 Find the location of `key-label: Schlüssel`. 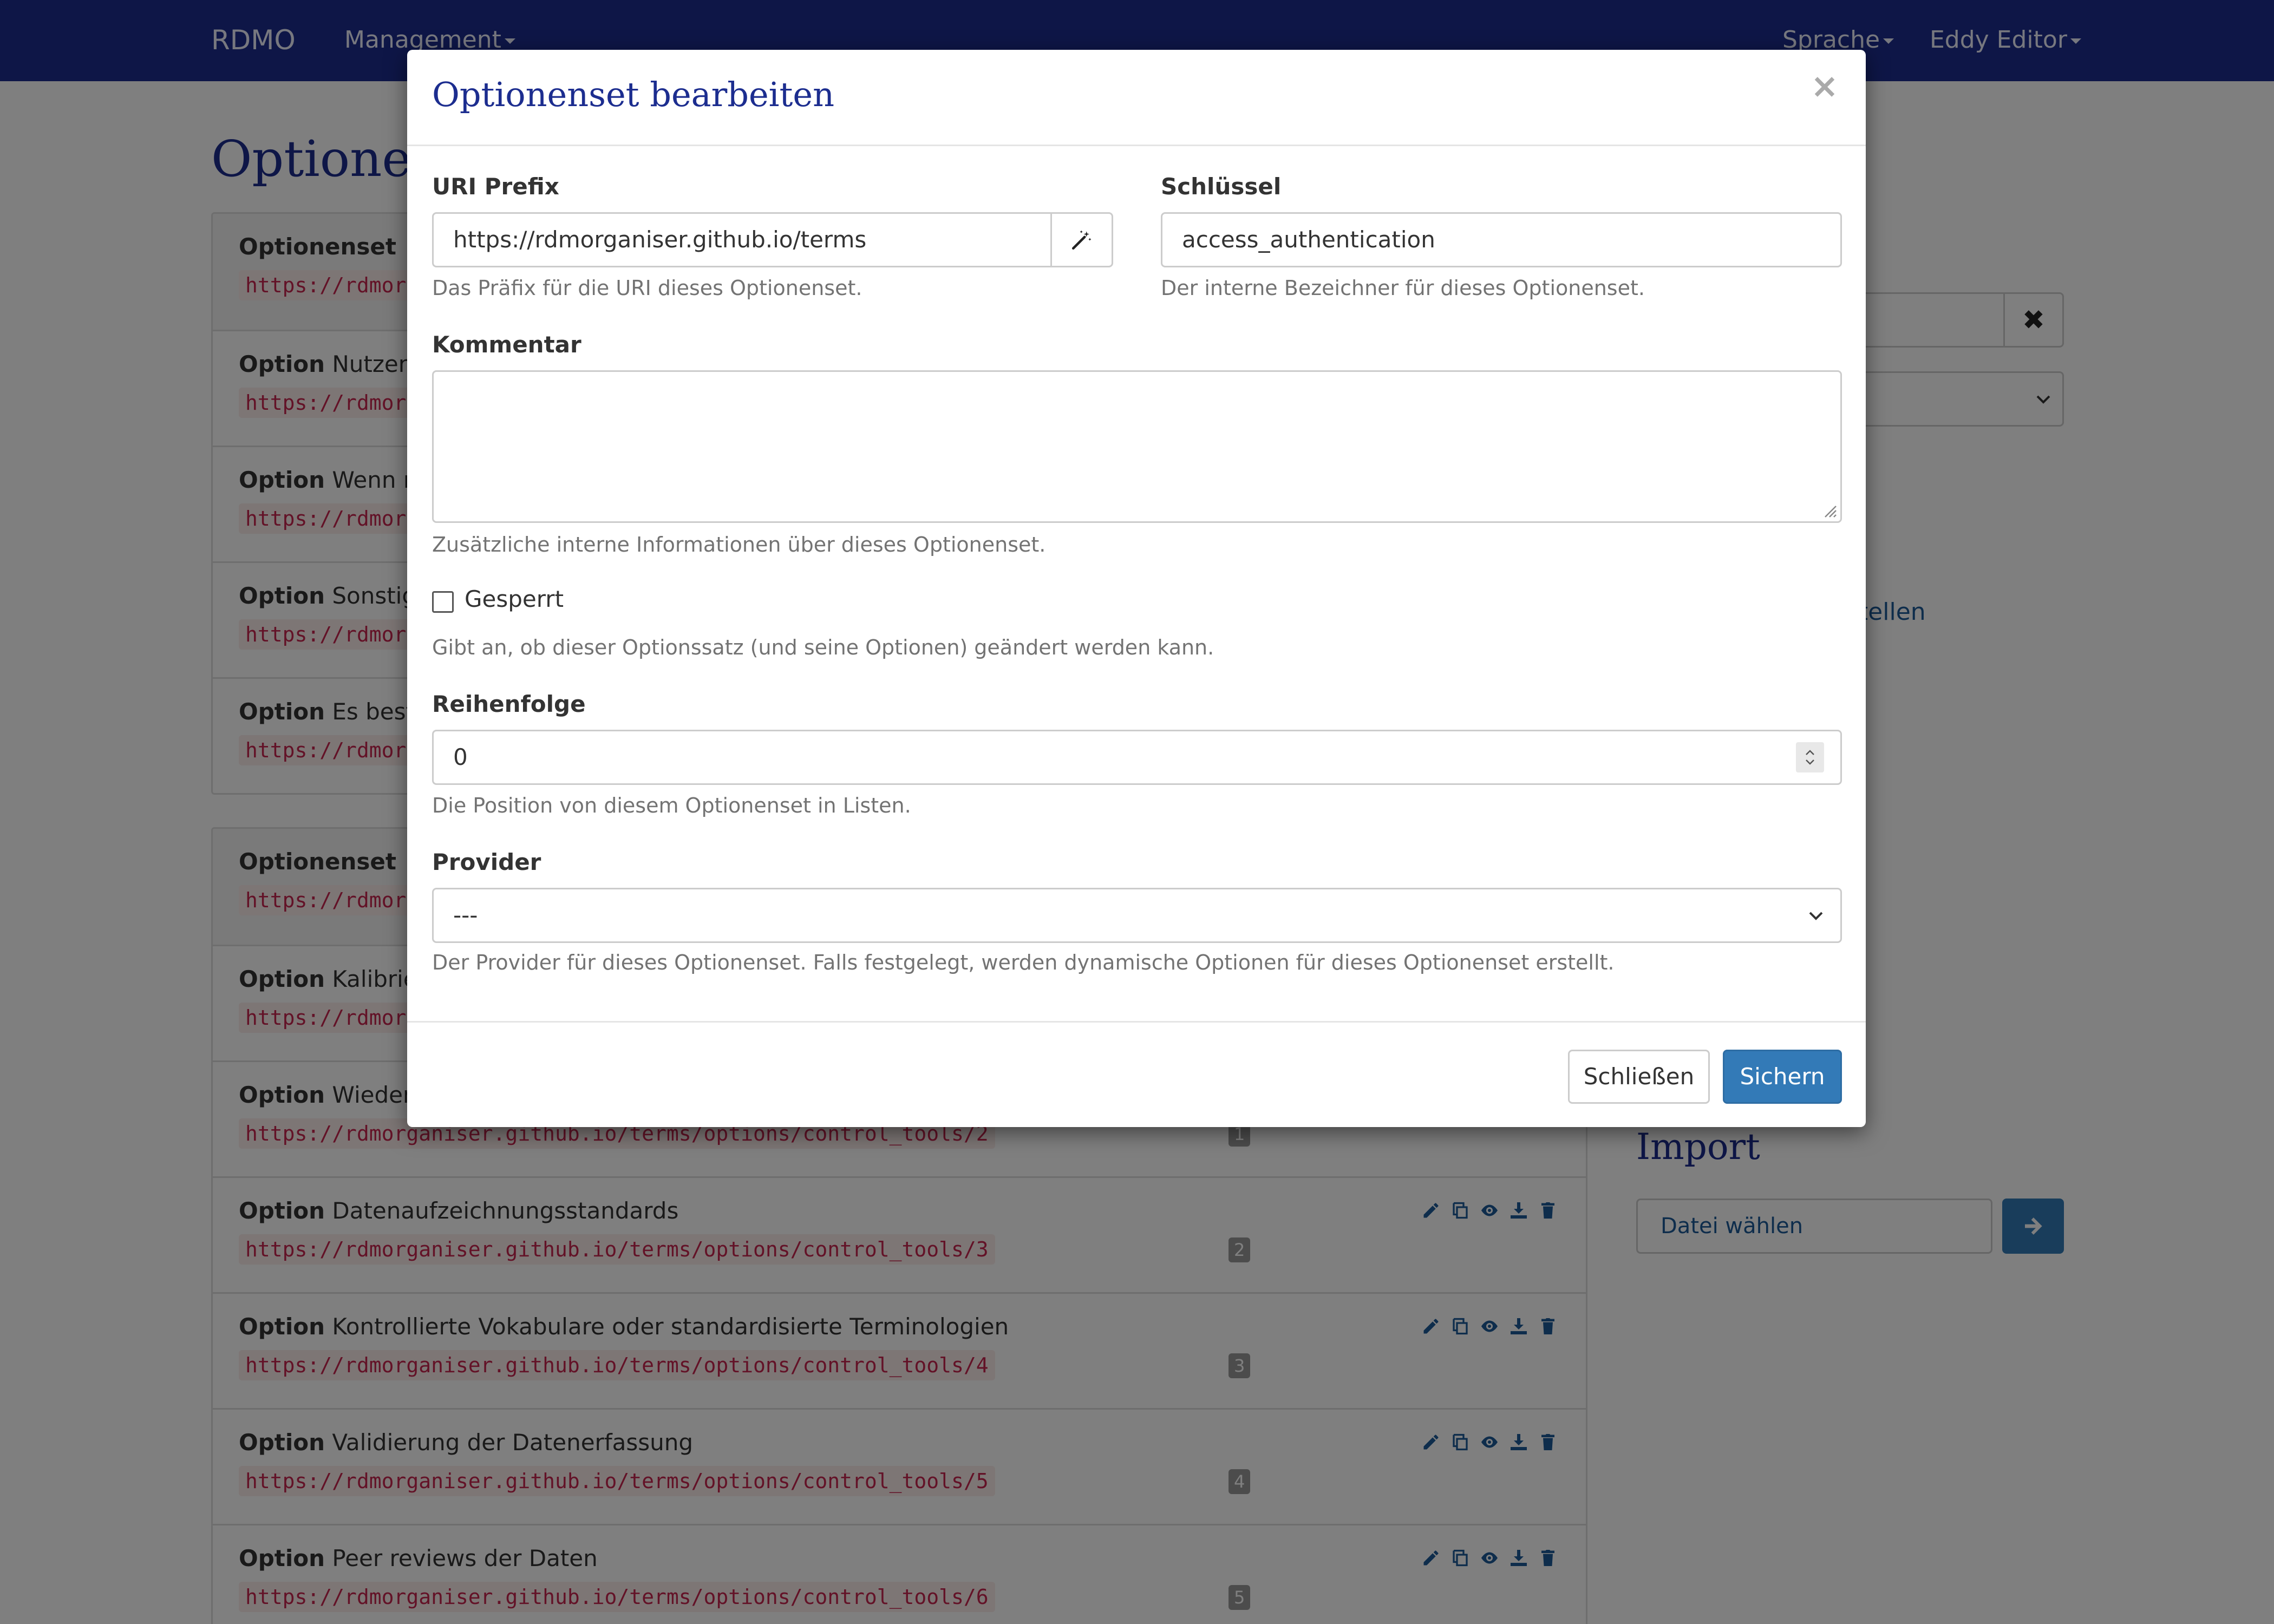

key-label: Schlüssel is located at coordinates (1221, 187).